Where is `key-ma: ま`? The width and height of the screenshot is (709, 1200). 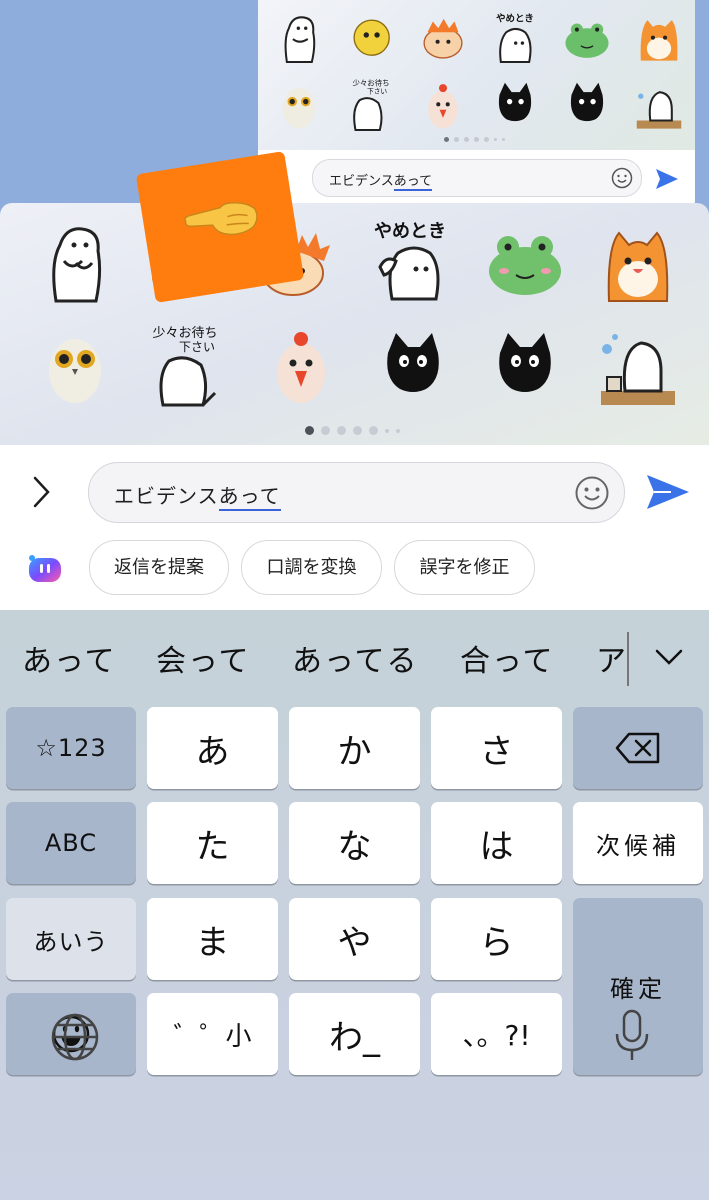 key-ma: ま is located at coordinates (212, 939).